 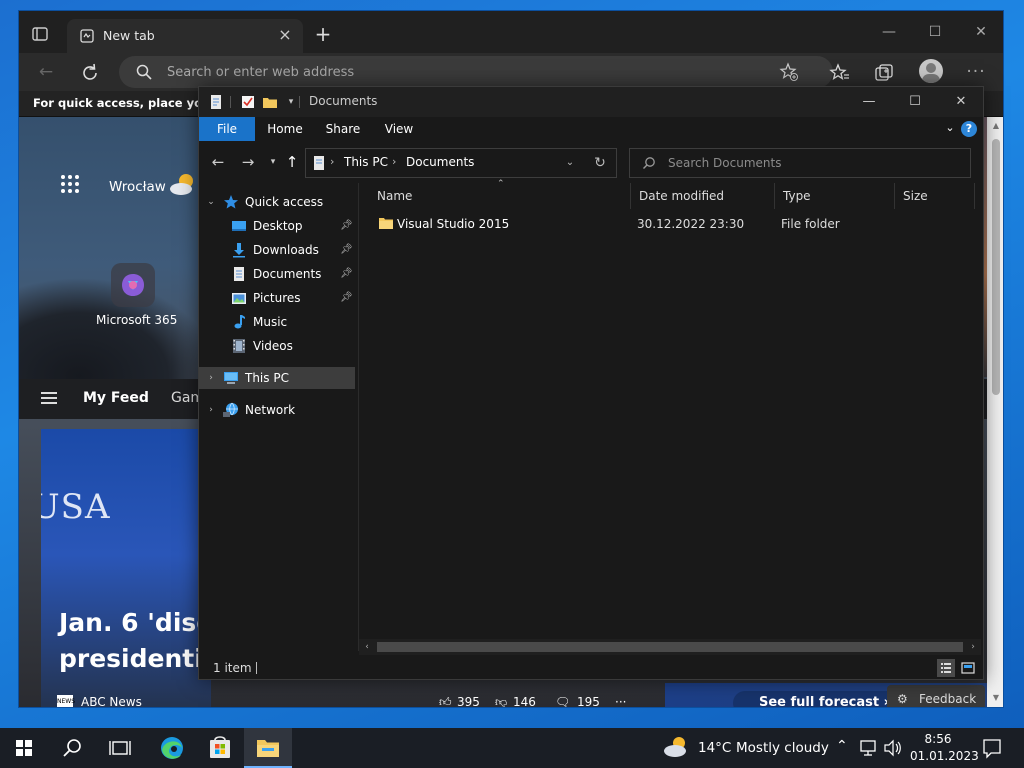 I want to click on like-icon: 👍︎, so click(x=445, y=701).